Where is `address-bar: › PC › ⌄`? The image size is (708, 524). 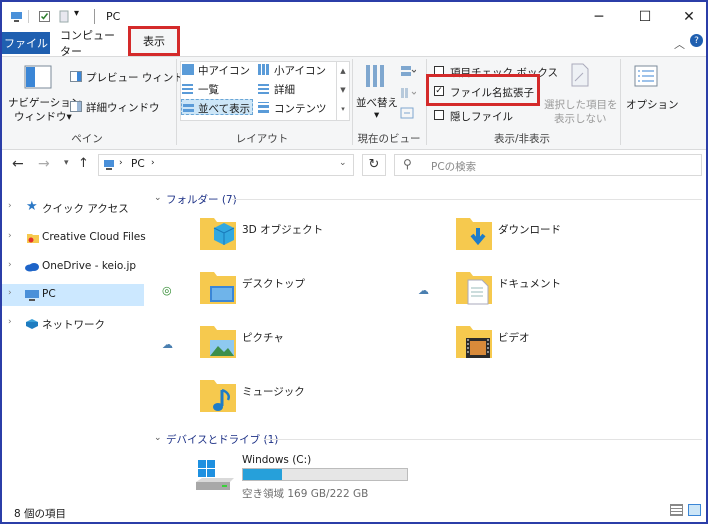 address-bar: › PC › ⌄ is located at coordinates (226, 165).